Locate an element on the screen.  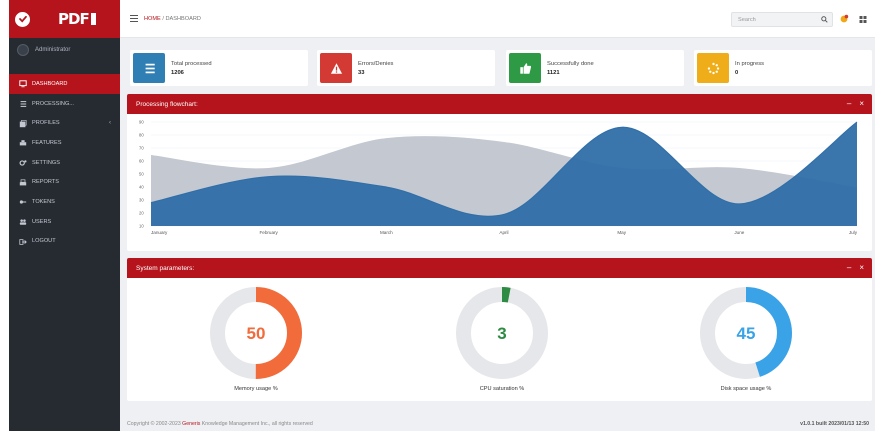
breadcrumb: HOME / DASHBOARD is located at coordinates (172, 19).